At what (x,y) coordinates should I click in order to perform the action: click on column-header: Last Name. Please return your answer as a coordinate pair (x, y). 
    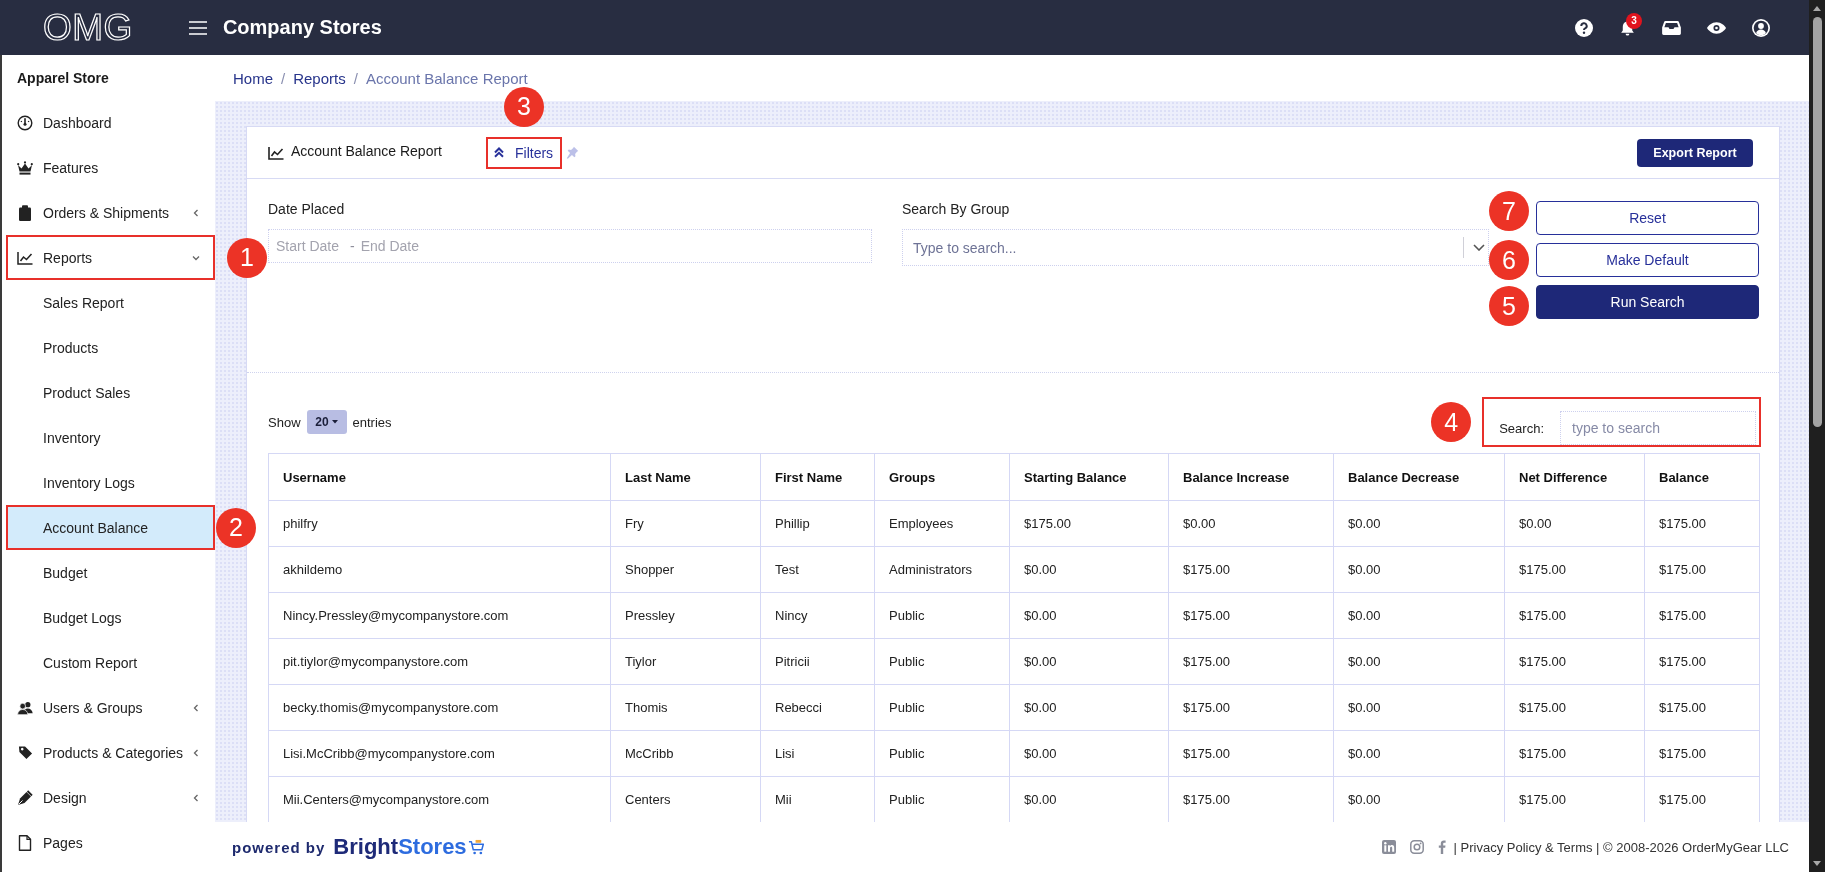
    Looking at the image, I should click on (685, 477).